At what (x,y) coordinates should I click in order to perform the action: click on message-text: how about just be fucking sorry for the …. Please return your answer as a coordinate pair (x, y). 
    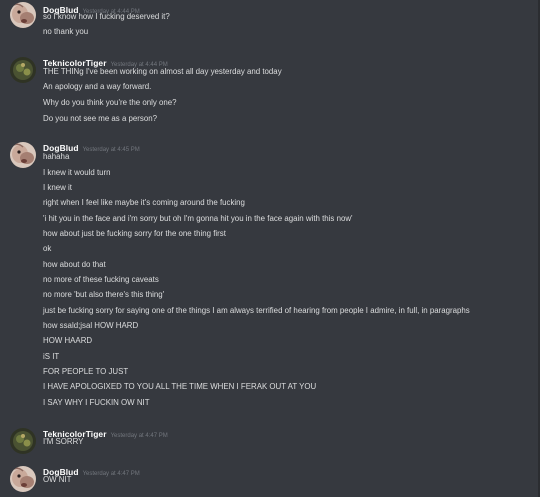
    Looking at the image, I should click on (134, 233).